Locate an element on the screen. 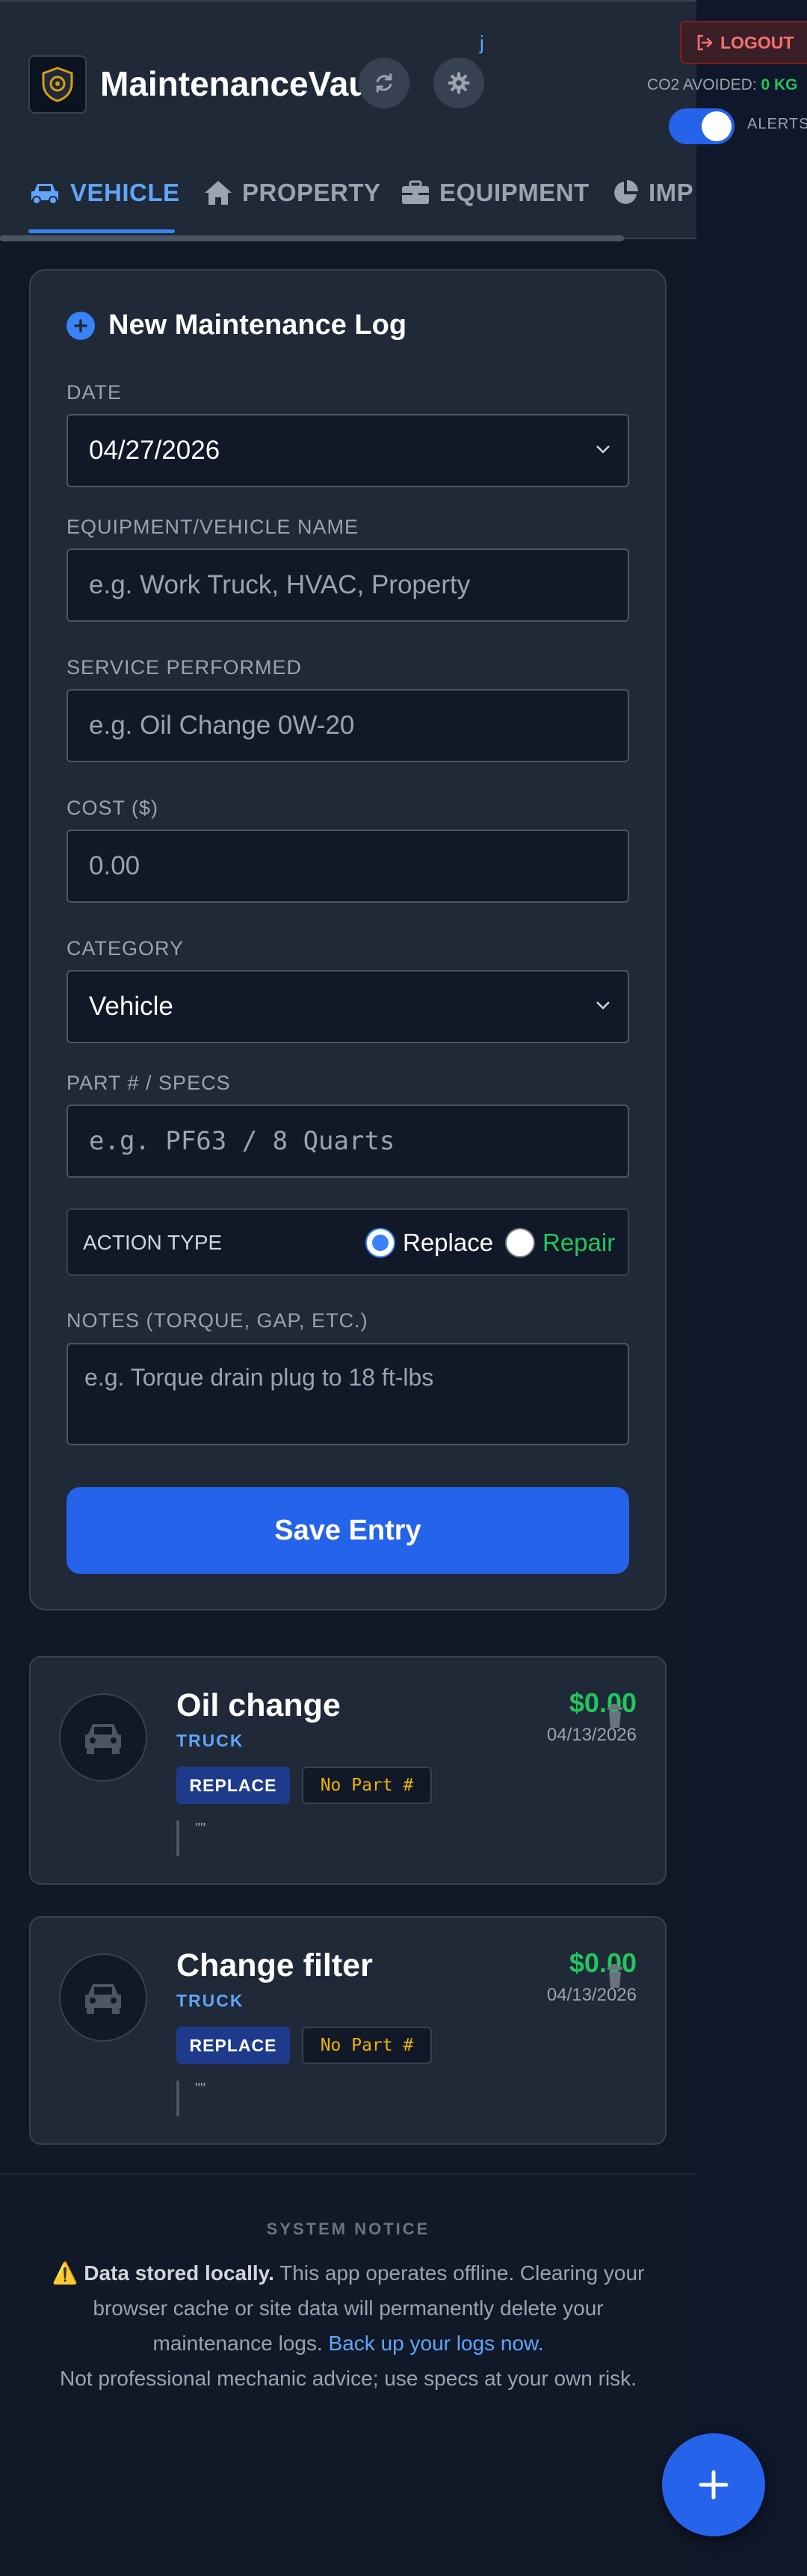 The image size is (807, 2576). save-entry-button: Save Entry is located at coordinates (348, 1530).